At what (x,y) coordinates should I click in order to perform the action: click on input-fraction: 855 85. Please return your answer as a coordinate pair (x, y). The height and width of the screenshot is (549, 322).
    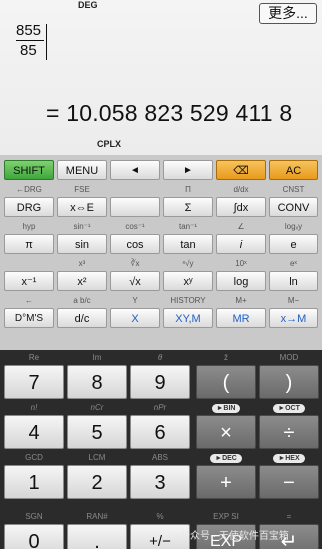
    Looking at the image, I should click on (33, 40).